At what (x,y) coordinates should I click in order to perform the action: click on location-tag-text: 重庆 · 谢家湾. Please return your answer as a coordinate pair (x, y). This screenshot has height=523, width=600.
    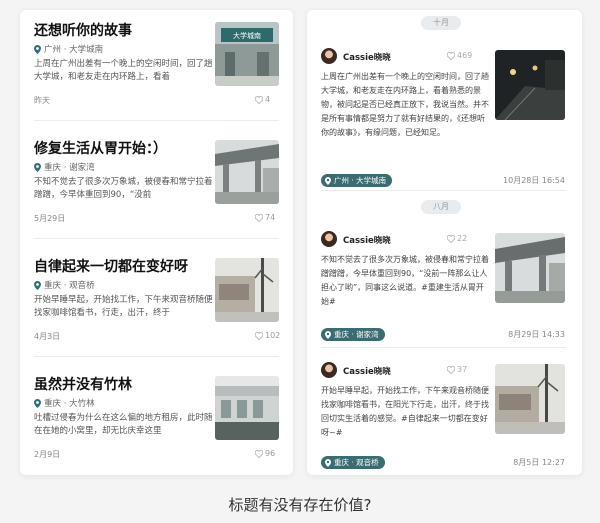
    Looking at the image, I should click on (356, 334).